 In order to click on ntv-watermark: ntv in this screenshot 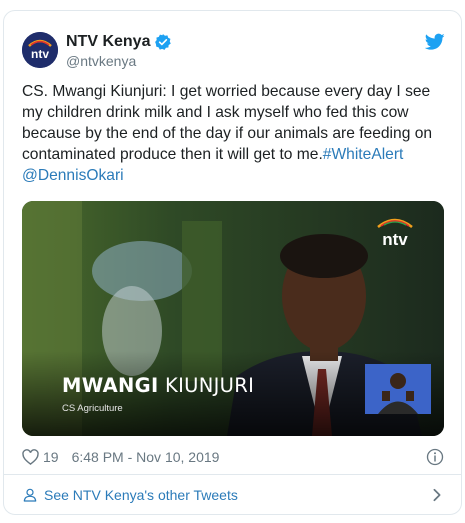, I will do `click(395, 231)`.